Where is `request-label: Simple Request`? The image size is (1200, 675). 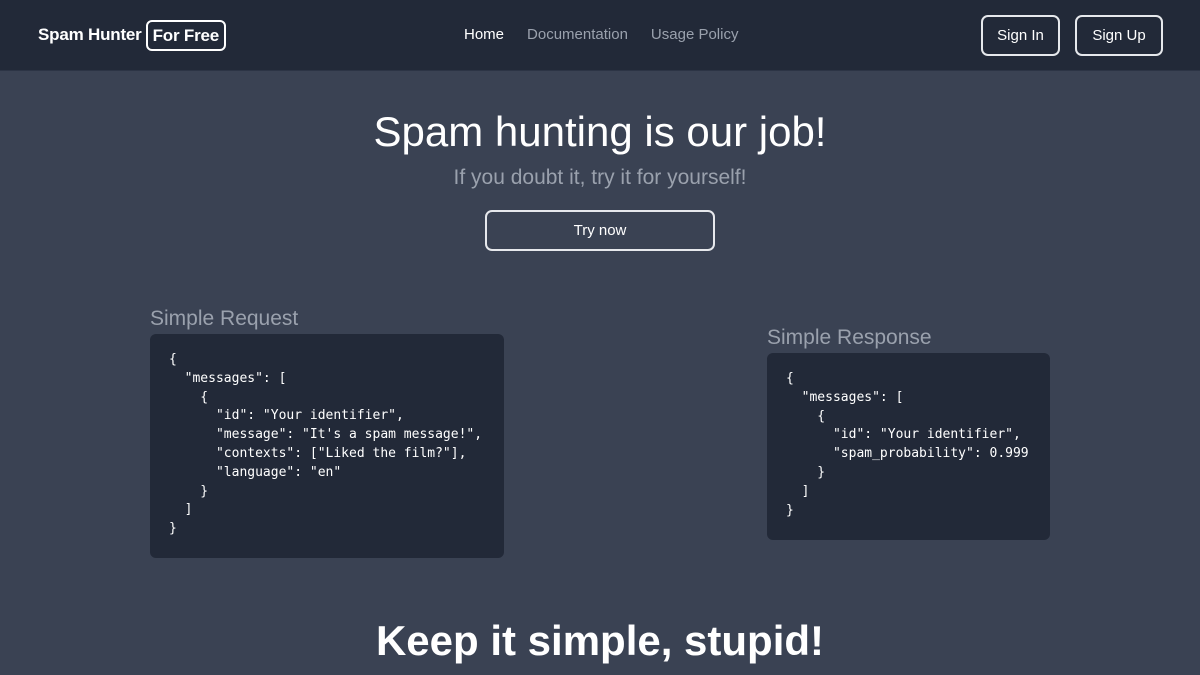
request-label: Simple Request is located at coordinates (224, 318).